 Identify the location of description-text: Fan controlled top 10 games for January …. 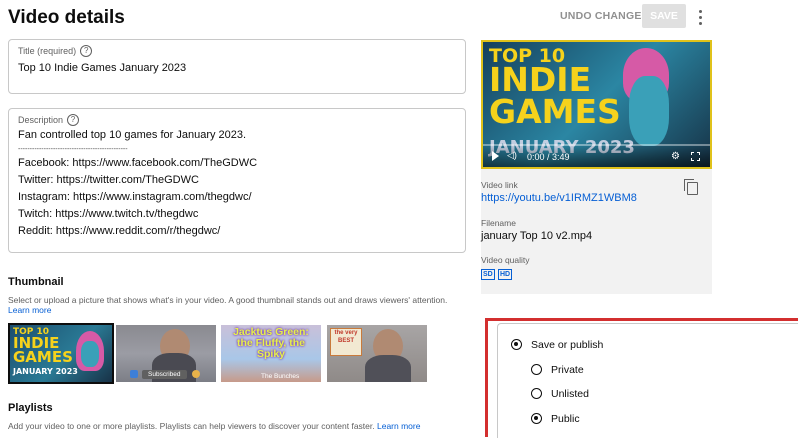
(137, 183).